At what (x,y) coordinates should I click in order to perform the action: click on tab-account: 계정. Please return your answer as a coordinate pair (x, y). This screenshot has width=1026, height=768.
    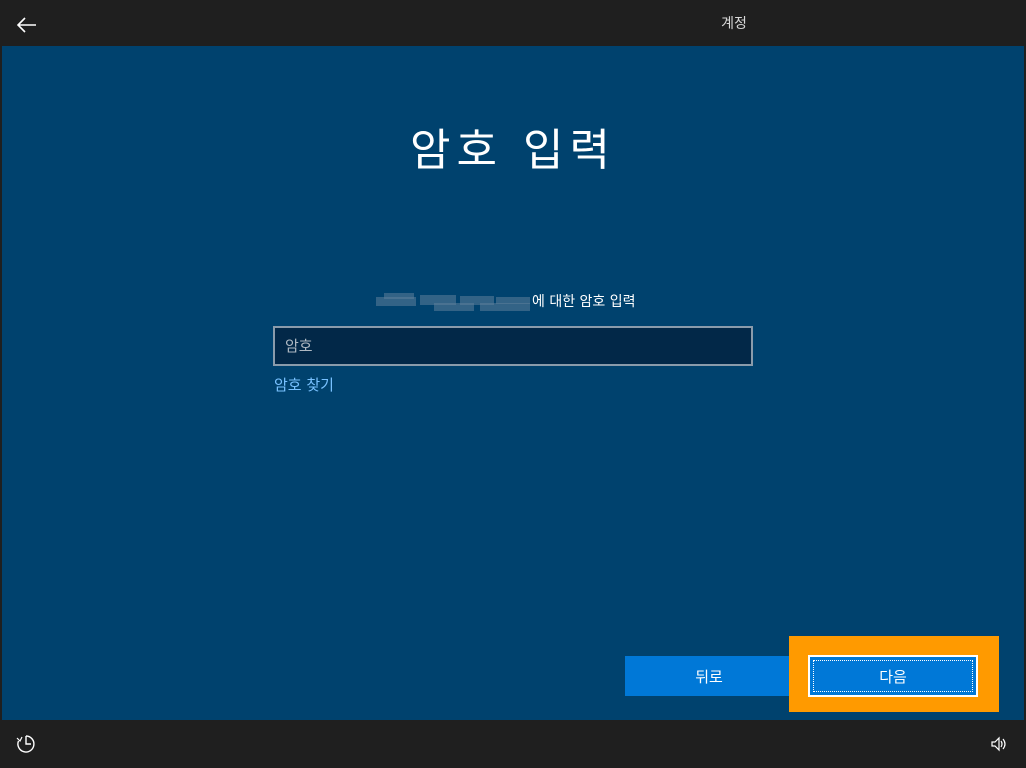
    Looking at the image, I should click on (734, 25).